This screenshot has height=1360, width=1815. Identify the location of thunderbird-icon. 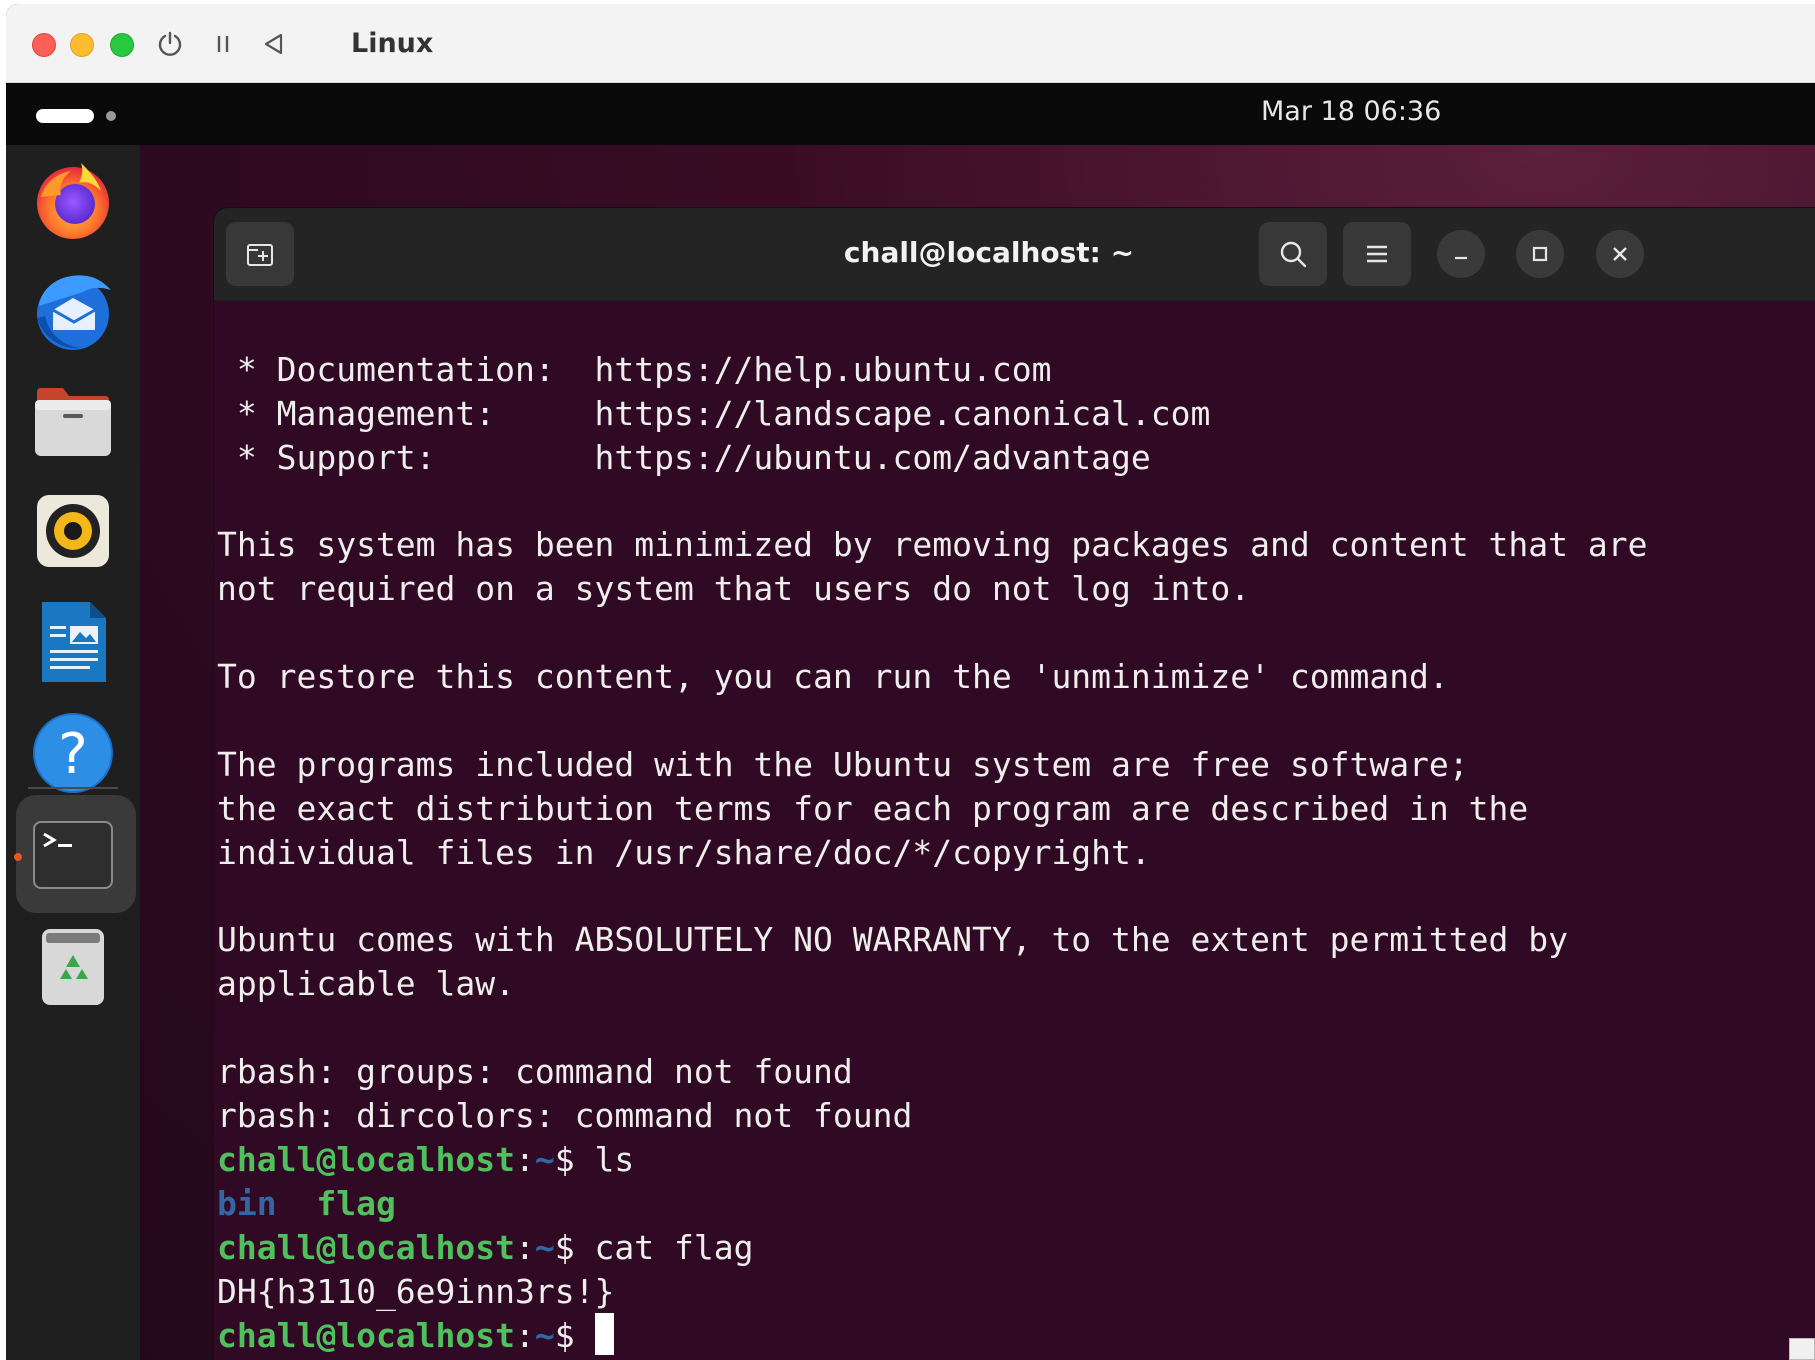
(74, 312).